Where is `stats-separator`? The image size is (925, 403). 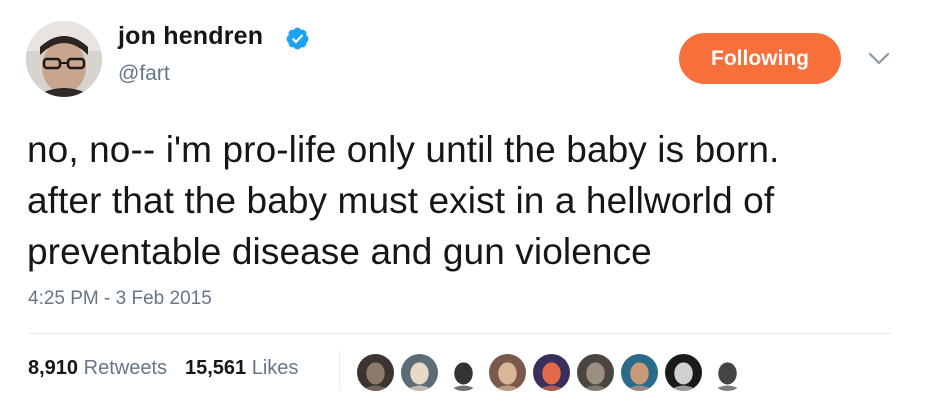
stats-separator is located at coordinates (339, 370).